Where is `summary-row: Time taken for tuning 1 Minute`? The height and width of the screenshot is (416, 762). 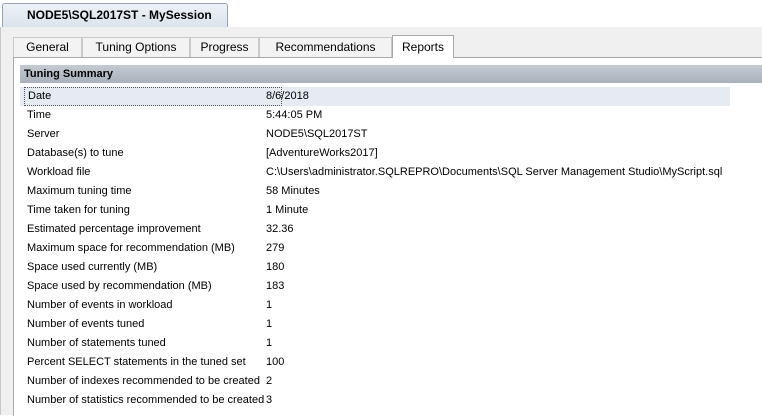 summary-row: Time taken for tuning 1 Minute is located at coordinates (375, 210).